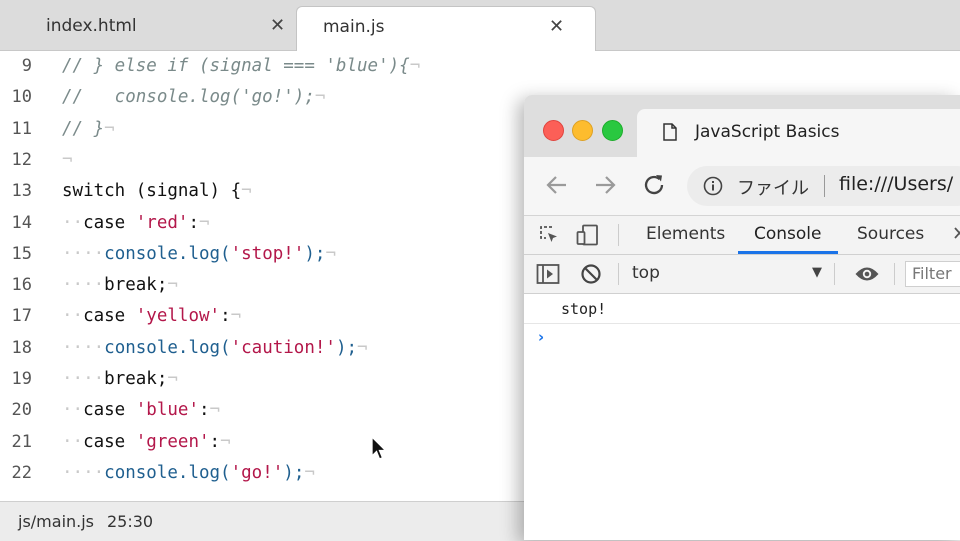 The width and height of the screenshot is (960, 541). I want to click on code-text: // } else if (signal === 'blue'){¬, so click(241, 66).